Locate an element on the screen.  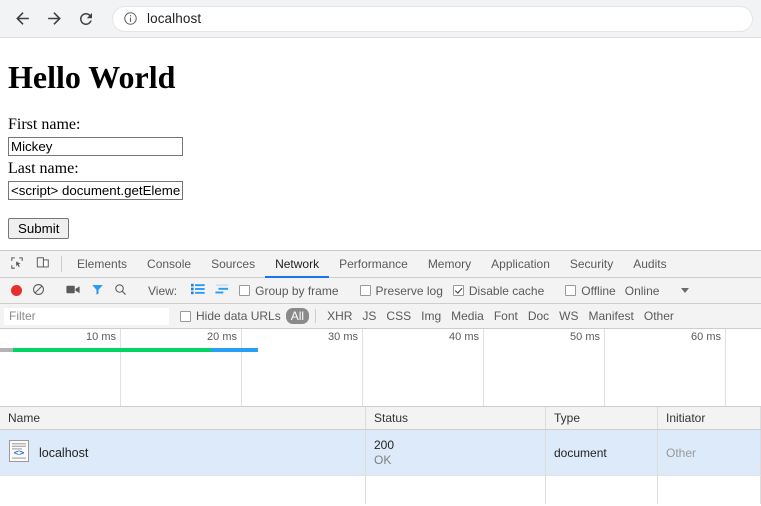
reload-button is located at coordinates (86, 19).